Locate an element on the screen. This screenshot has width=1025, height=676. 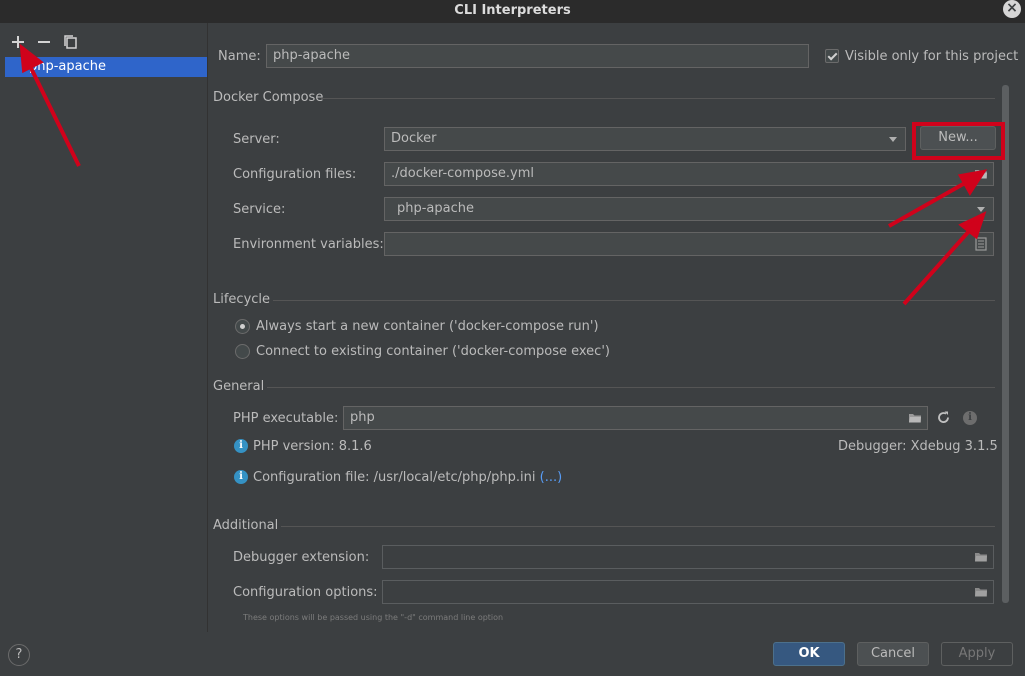
ok-button: OK is located at coordinates (809, 654).